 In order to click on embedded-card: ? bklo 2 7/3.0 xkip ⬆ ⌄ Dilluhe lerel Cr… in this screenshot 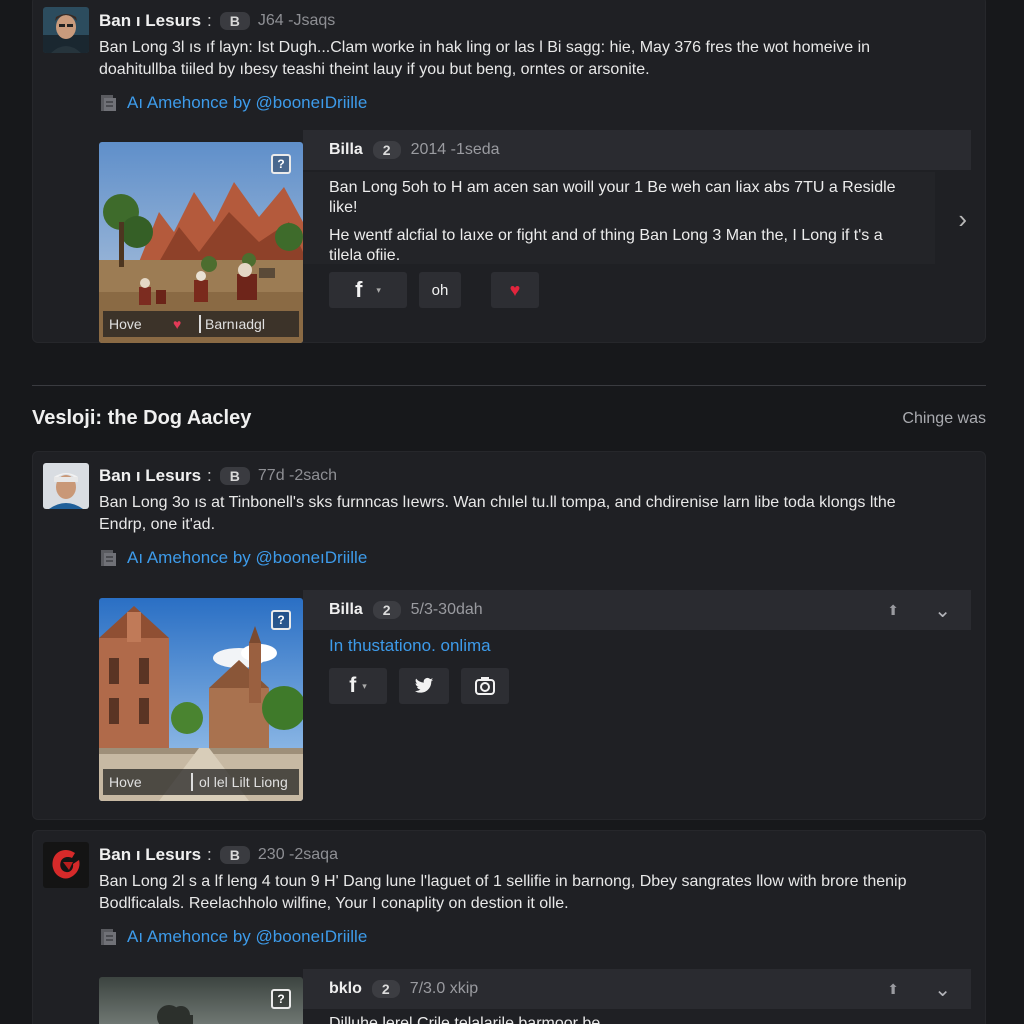, I will do `click(535, 996)`.